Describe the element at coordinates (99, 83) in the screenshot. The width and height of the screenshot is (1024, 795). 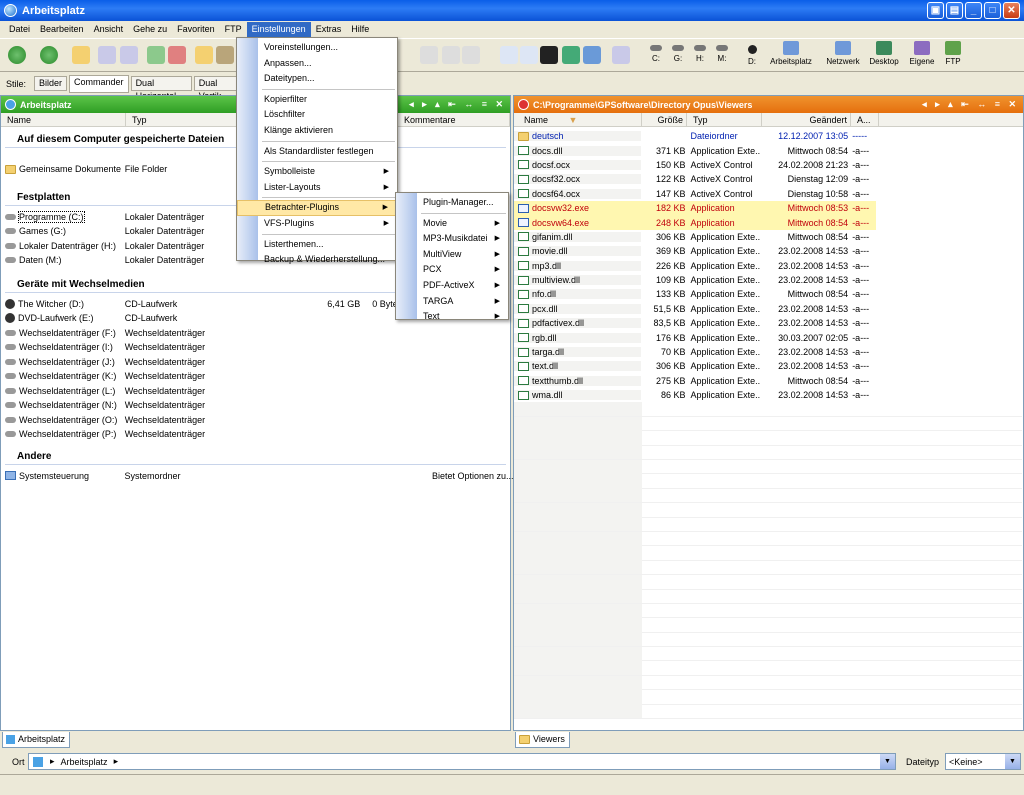
I see `style-tab-commander: Commander` at that location.